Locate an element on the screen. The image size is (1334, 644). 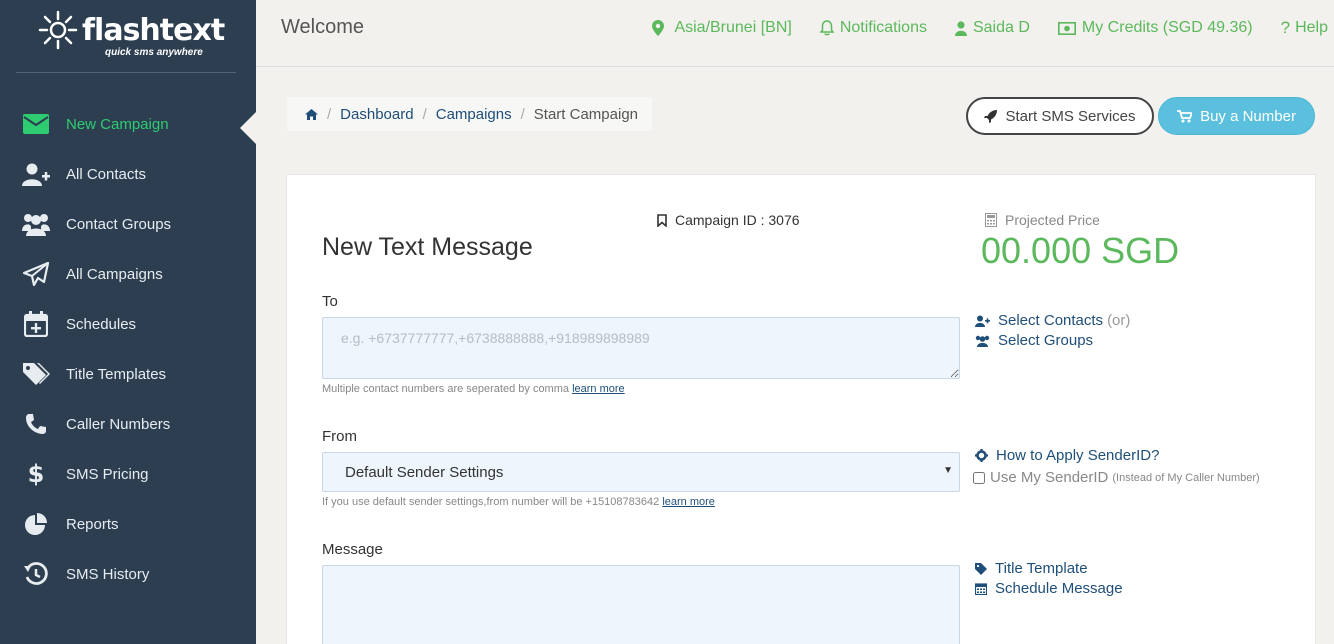
user-plus-icon is located at coordinates (36, 174).